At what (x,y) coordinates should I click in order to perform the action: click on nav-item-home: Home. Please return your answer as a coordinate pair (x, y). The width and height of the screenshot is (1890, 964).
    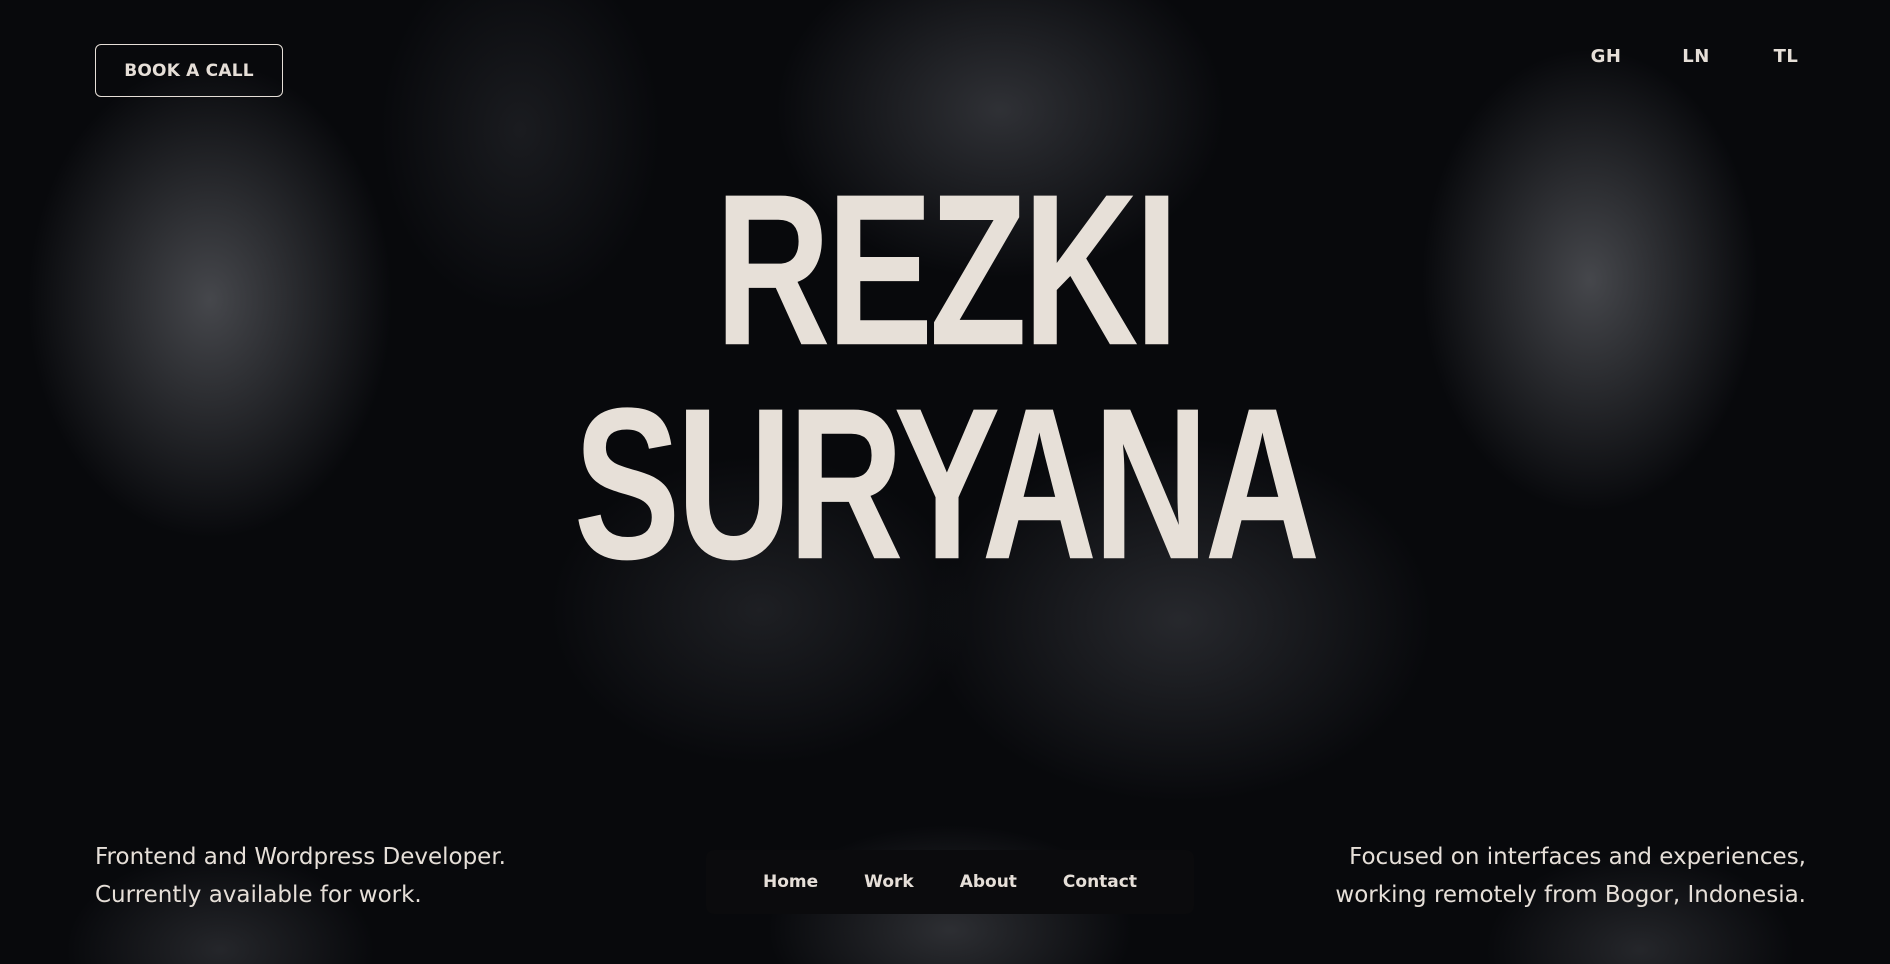
    Looking at the image, I should click on (790, 882).